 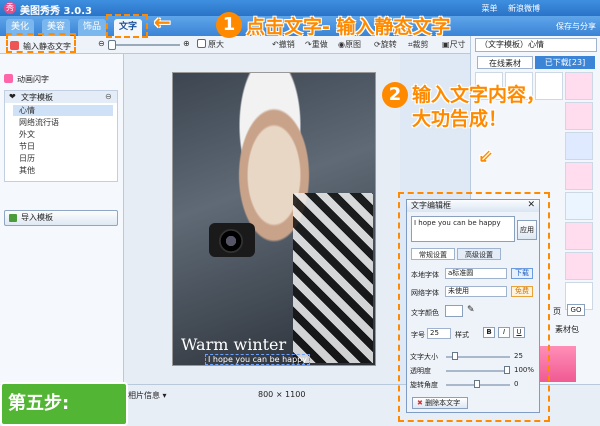 I want to click on menu-item-main: 菜单, so click(x=489, y=8).